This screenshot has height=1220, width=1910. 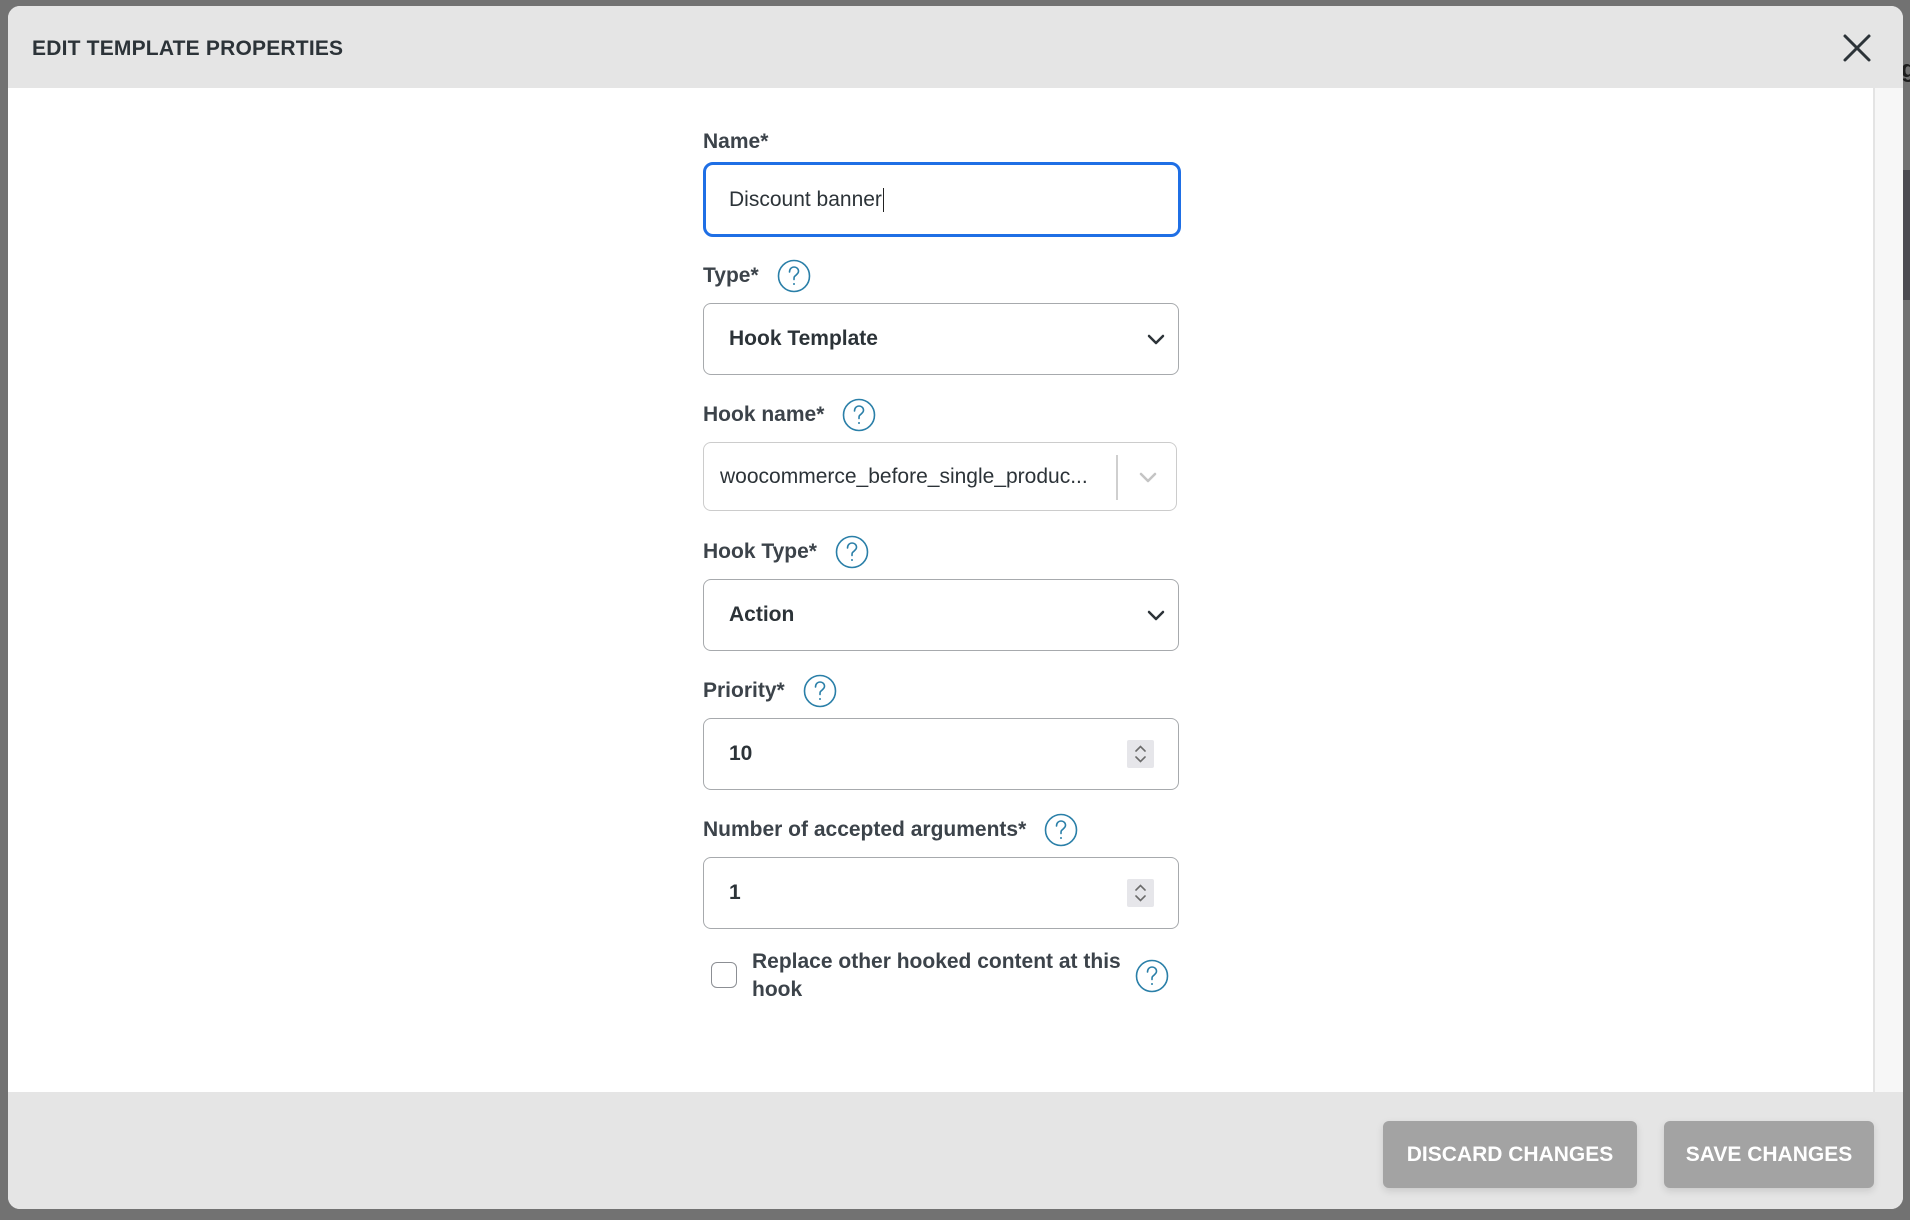 I want to click on close-button, so click(x=1857, y=48).